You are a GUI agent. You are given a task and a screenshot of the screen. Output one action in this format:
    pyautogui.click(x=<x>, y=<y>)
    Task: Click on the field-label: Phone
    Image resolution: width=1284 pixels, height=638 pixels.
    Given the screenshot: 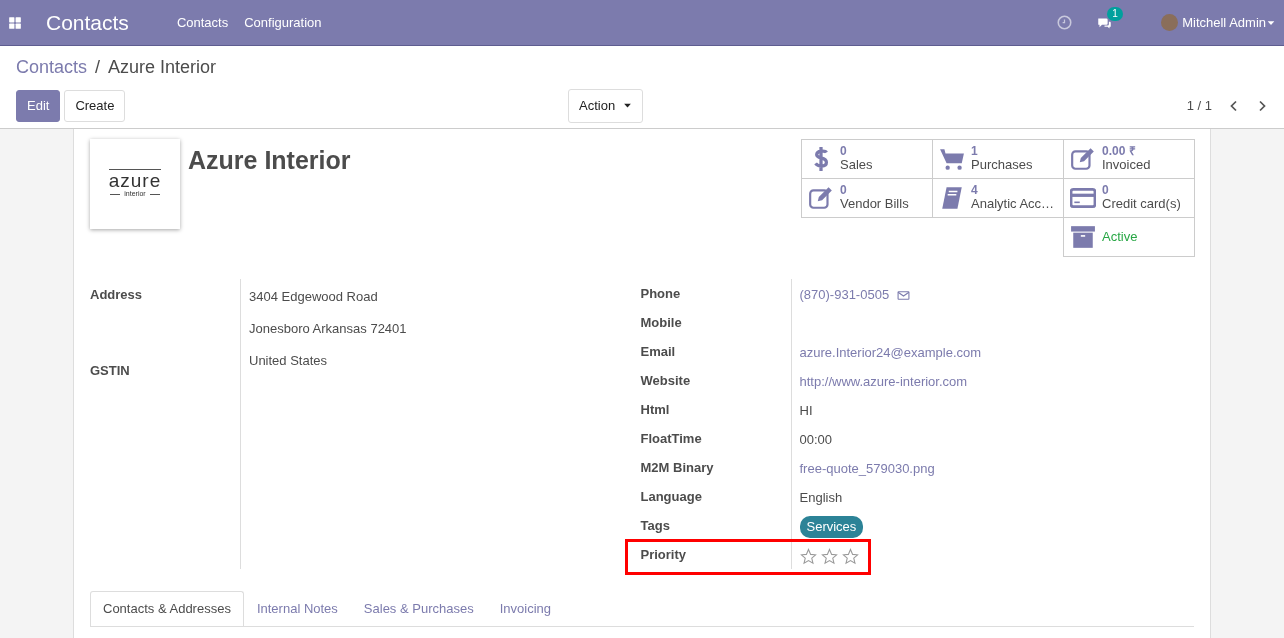 What is the action you would take?
    pyautogui.click(x=661, y=294)
    